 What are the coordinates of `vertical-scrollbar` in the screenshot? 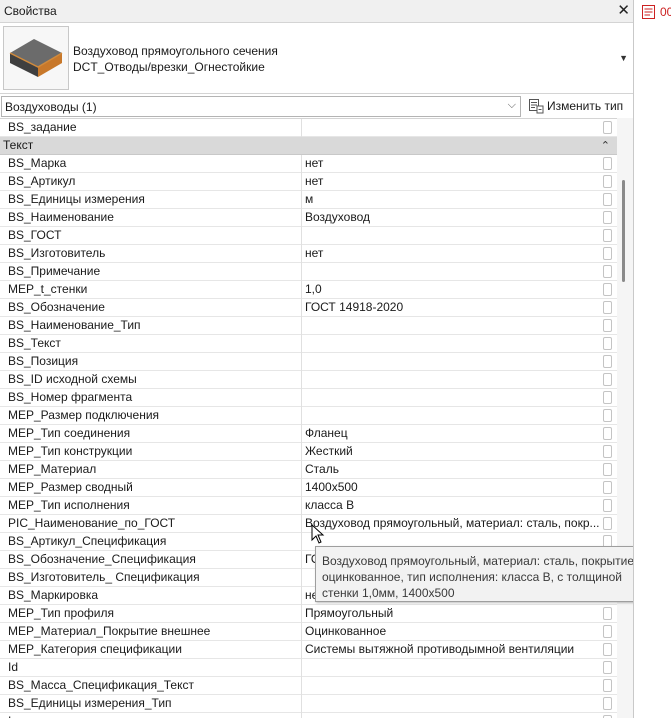 It's located at (625, 418).